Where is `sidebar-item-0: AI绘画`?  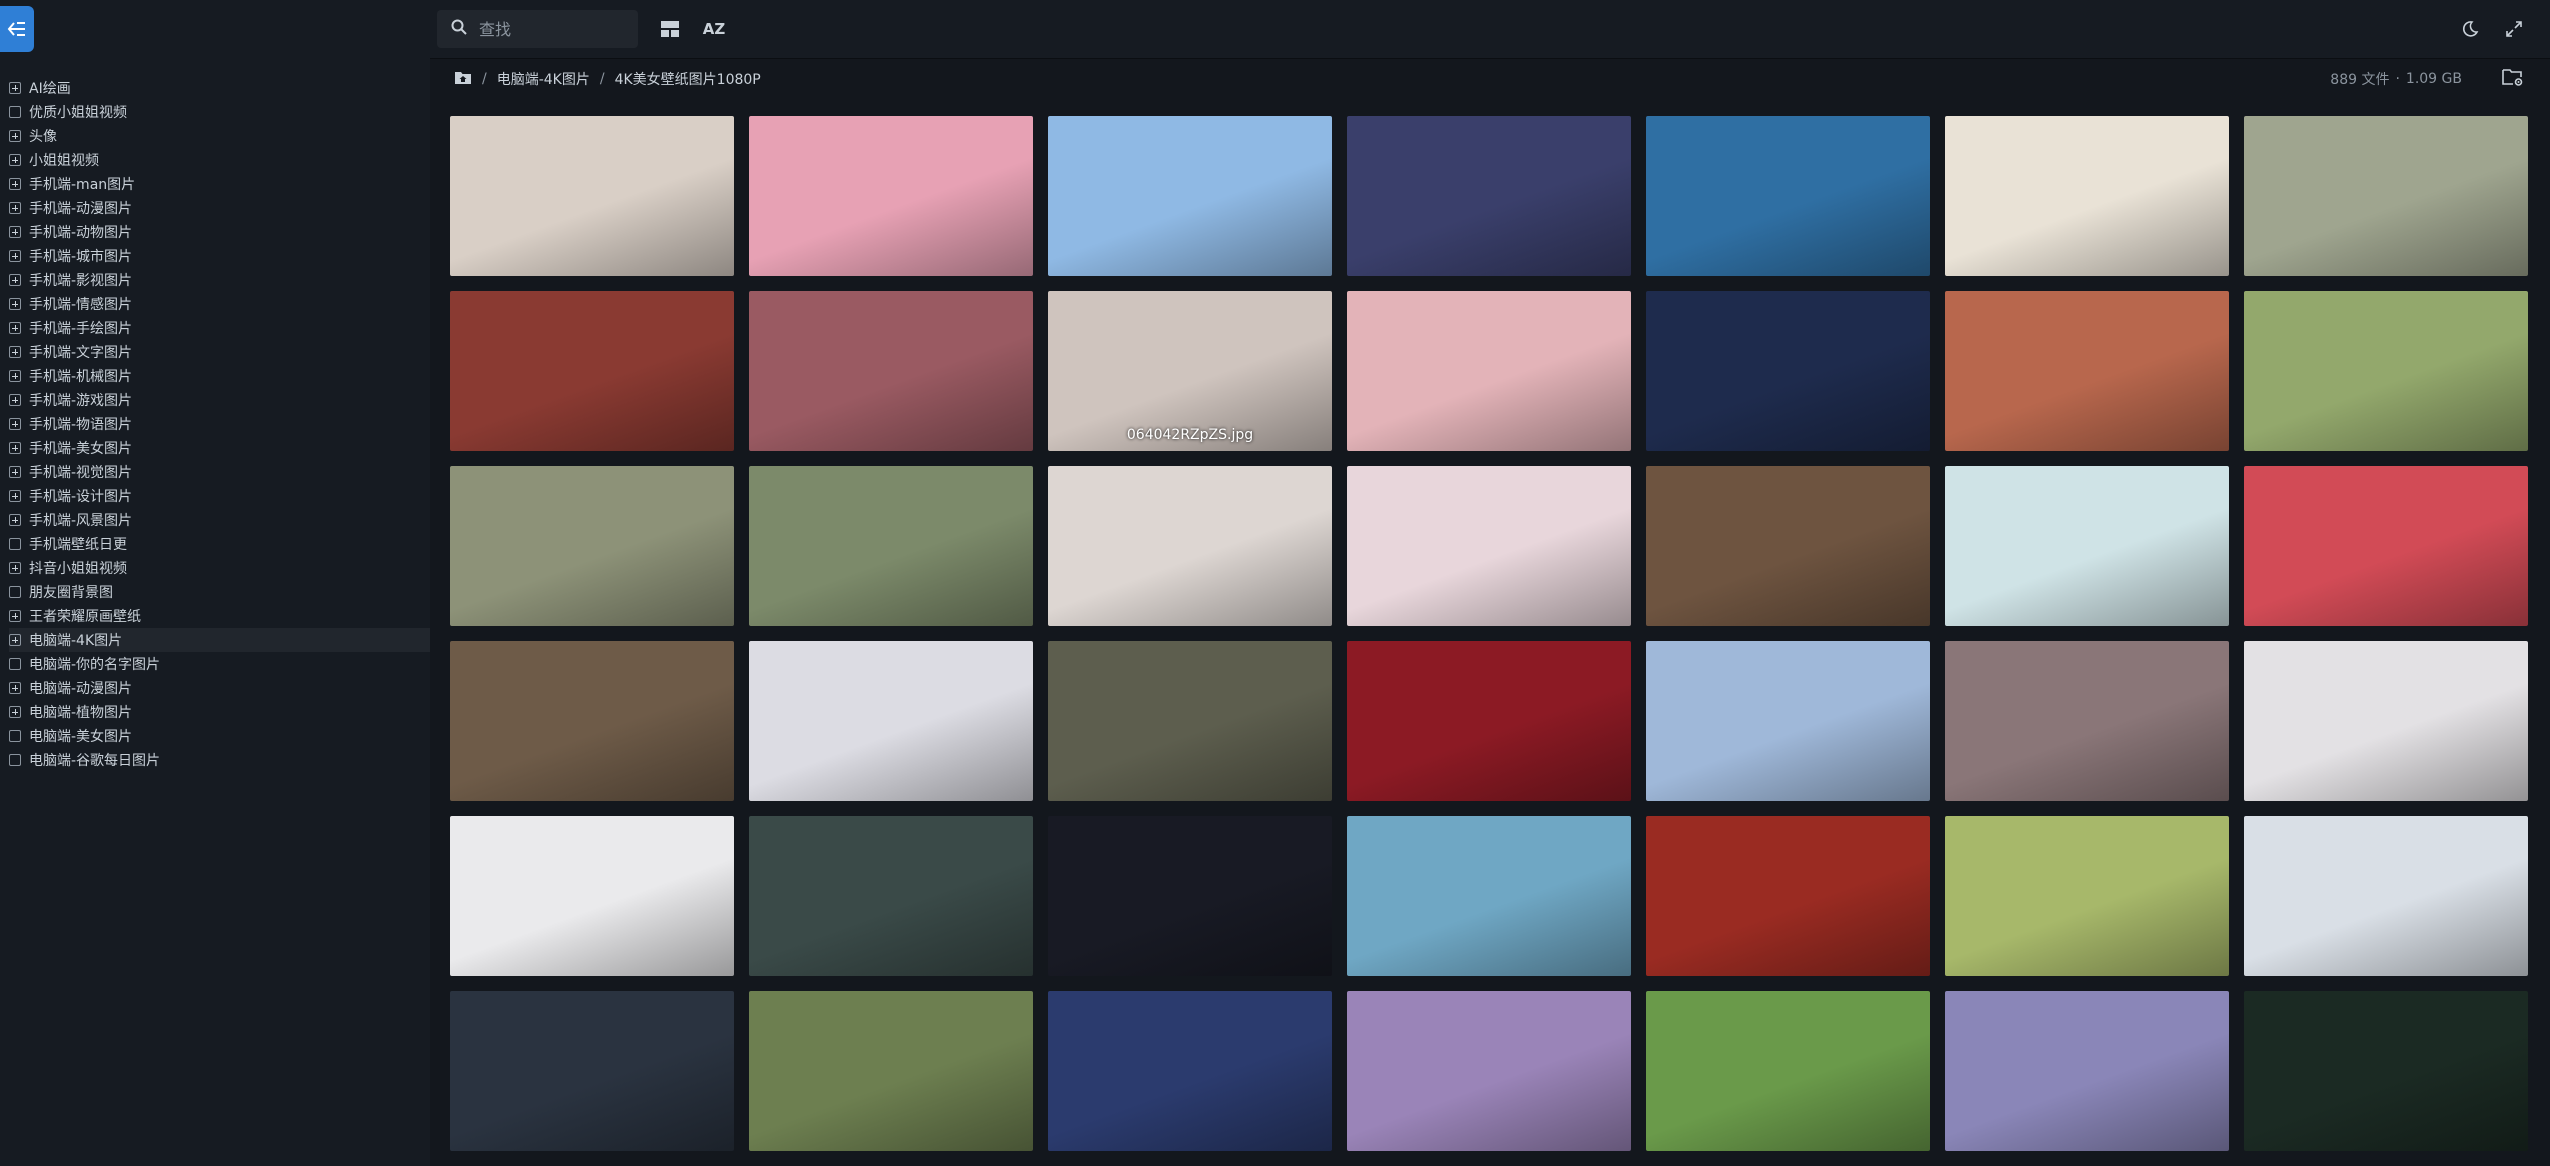 sidebar-item-0: AI绘画 is located at coordinates (219, 88).